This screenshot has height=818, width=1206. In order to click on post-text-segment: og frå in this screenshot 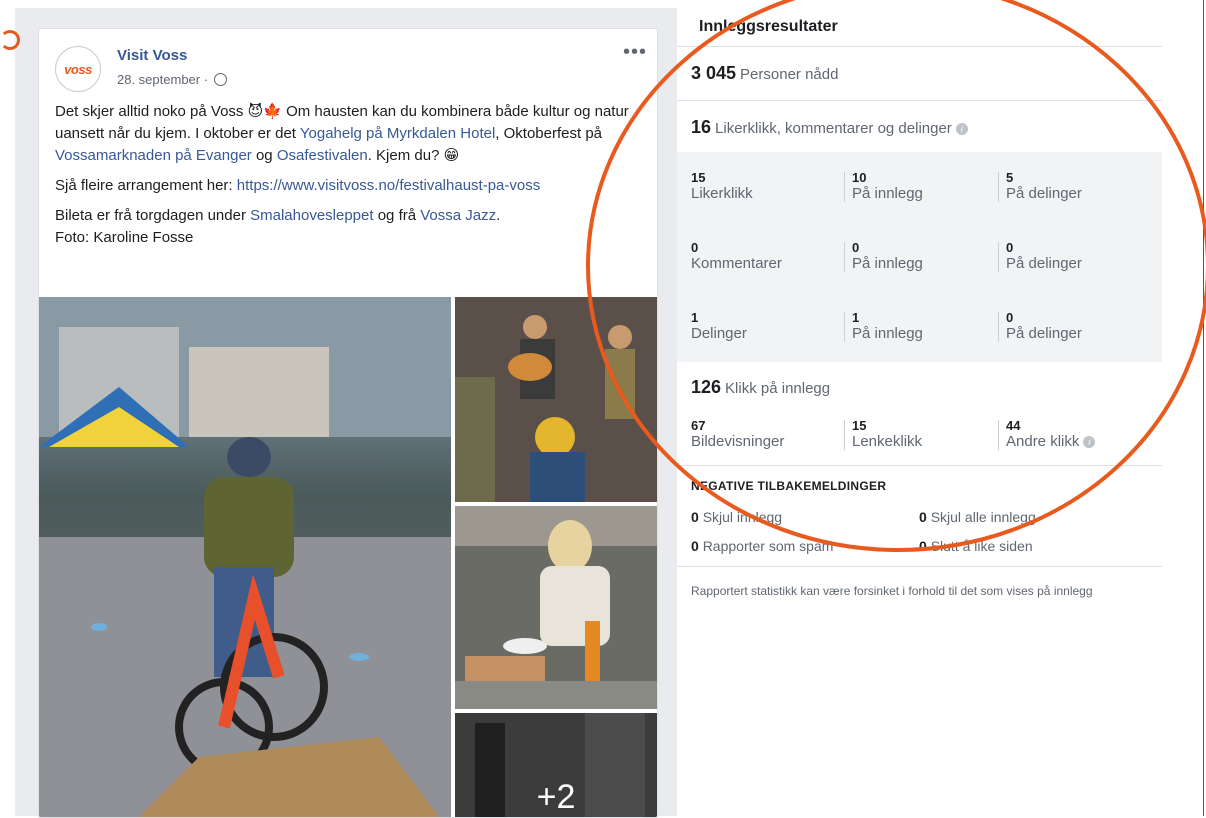, I will do `click(397, 215)`.